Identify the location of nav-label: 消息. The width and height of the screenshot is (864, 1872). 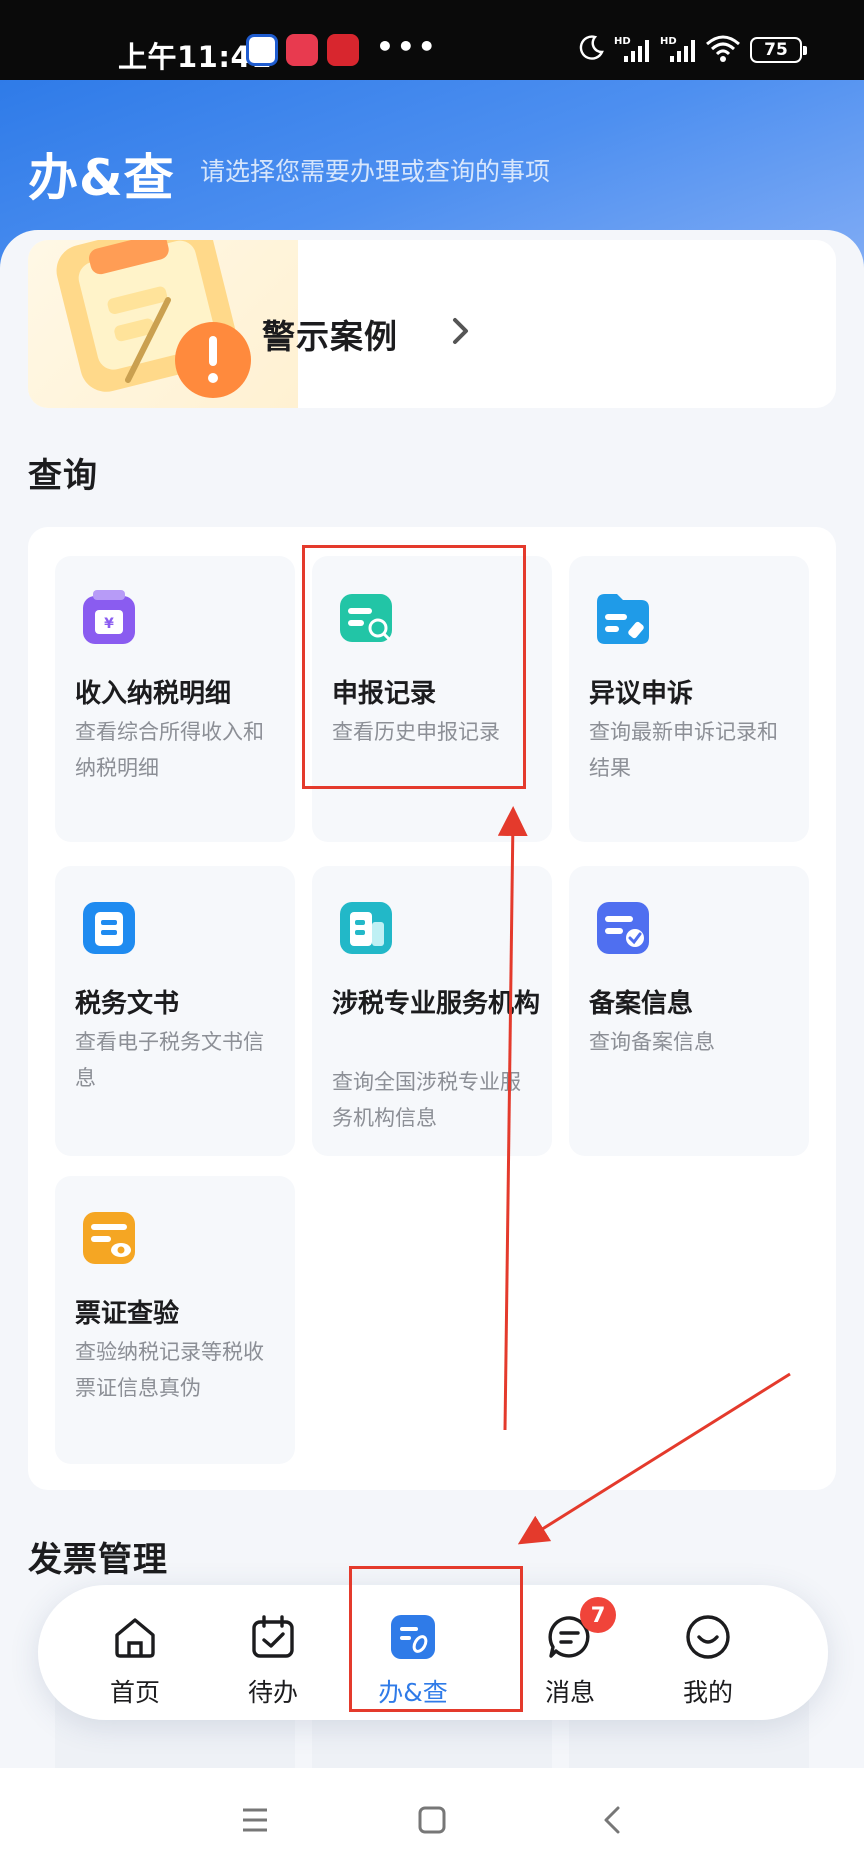
(569, 1692).